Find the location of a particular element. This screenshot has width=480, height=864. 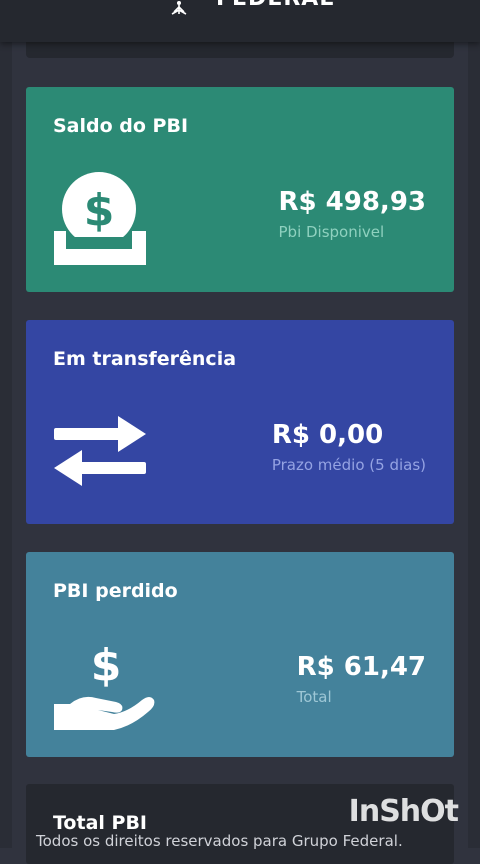

perdido-value-block: R$ 61,47 Total is located at coordinates (361, 679).